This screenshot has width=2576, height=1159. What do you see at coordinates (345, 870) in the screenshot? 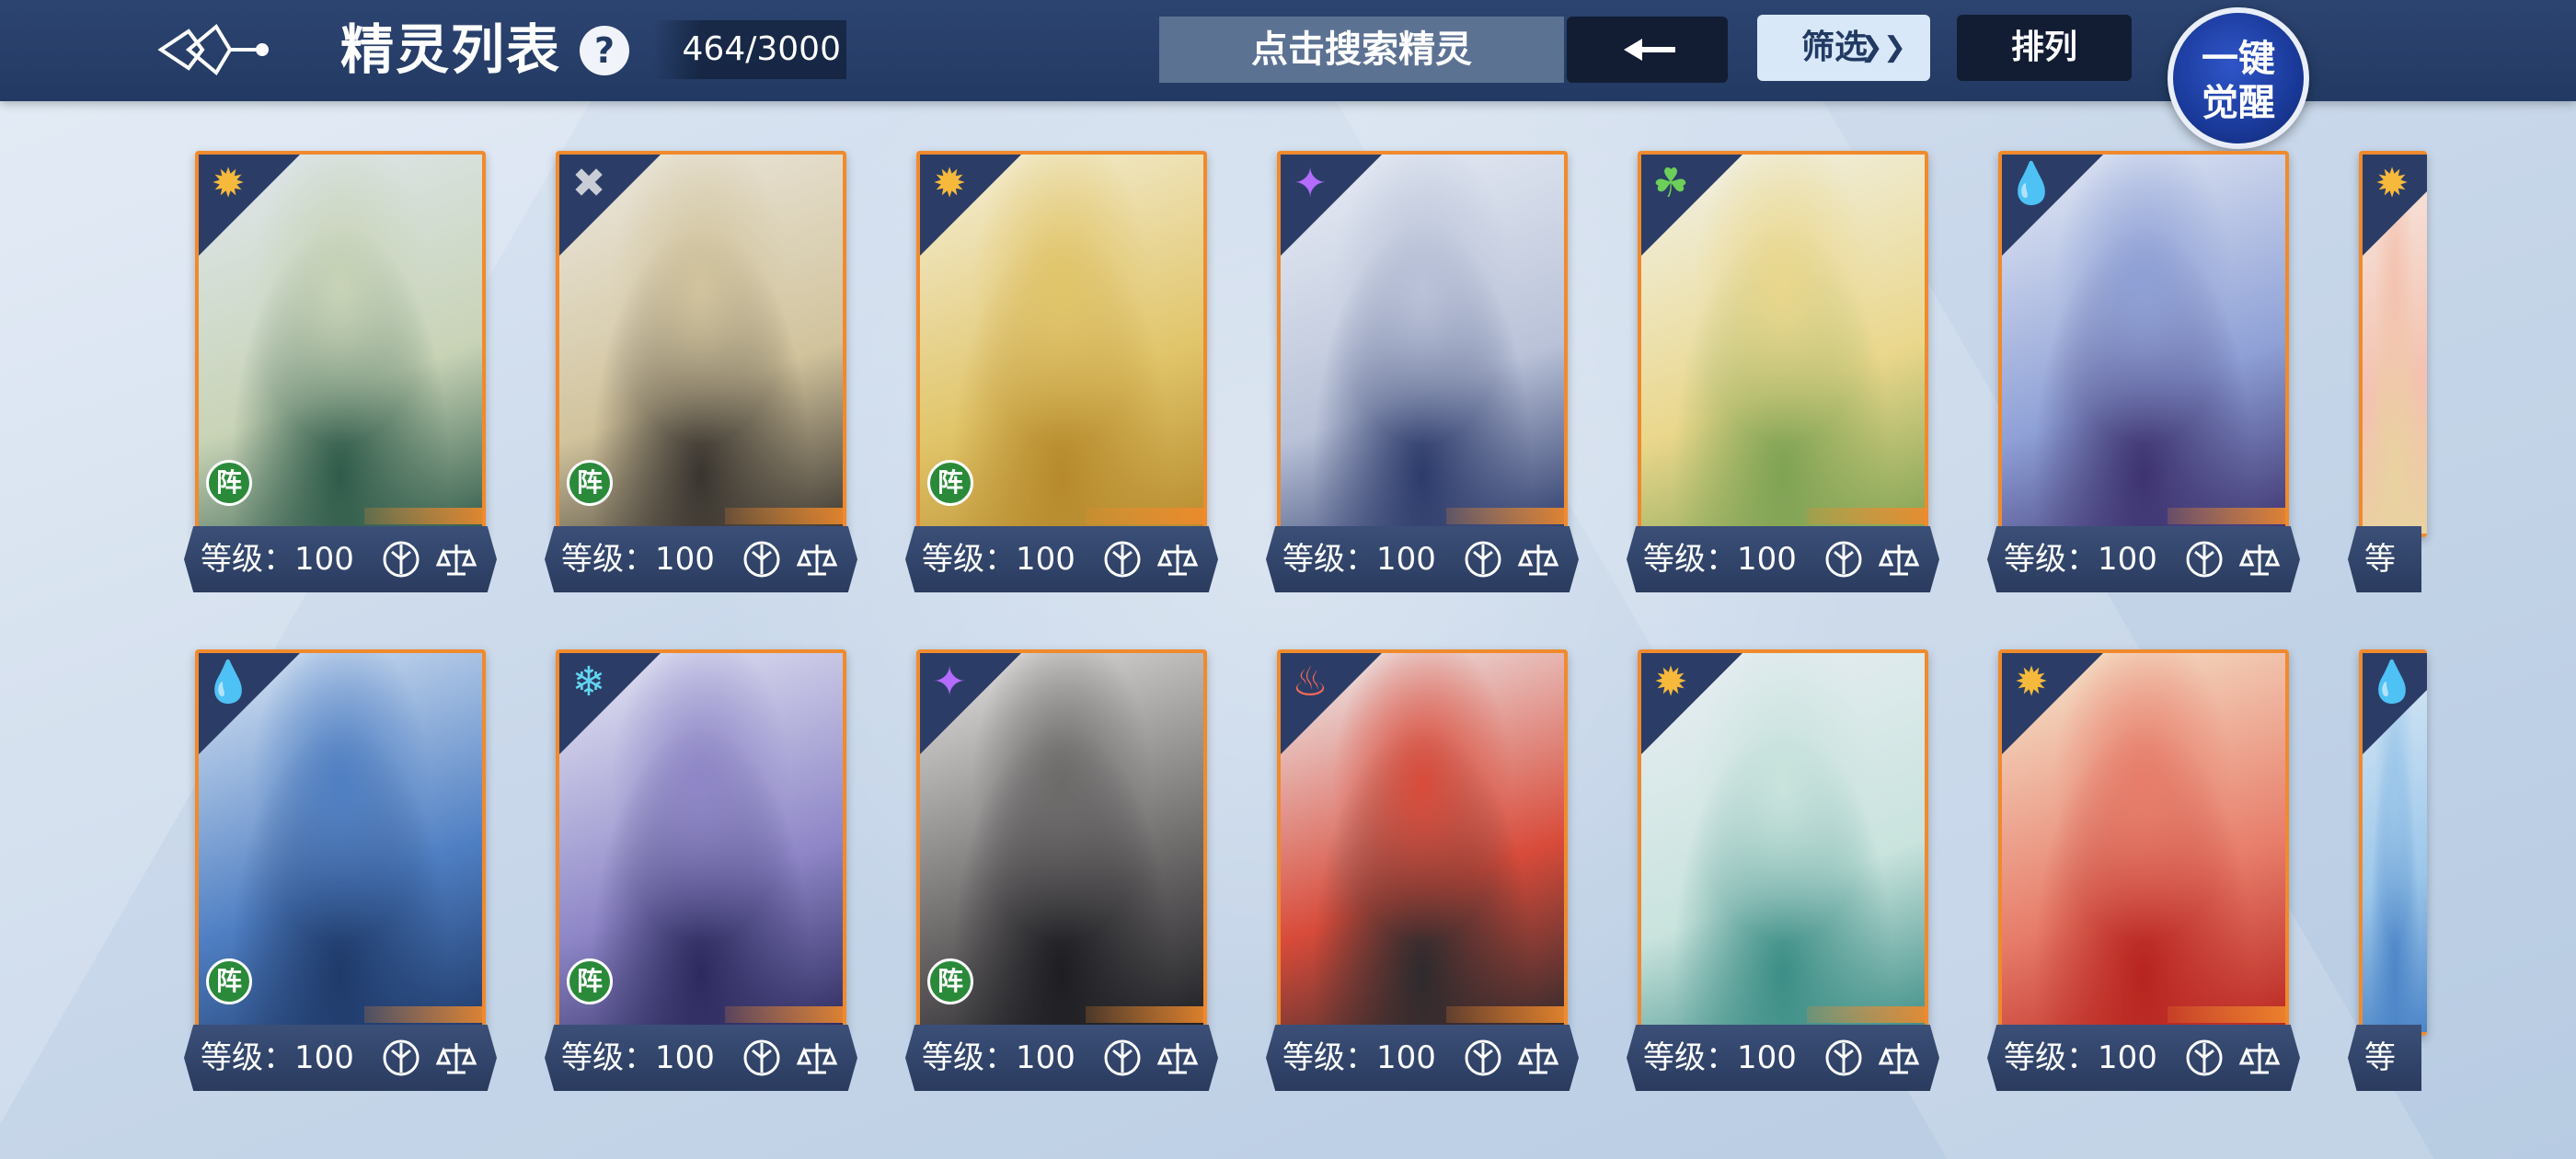
I see `spirit-card: 💧 阵等级：100` at bounding box center [345, 870].